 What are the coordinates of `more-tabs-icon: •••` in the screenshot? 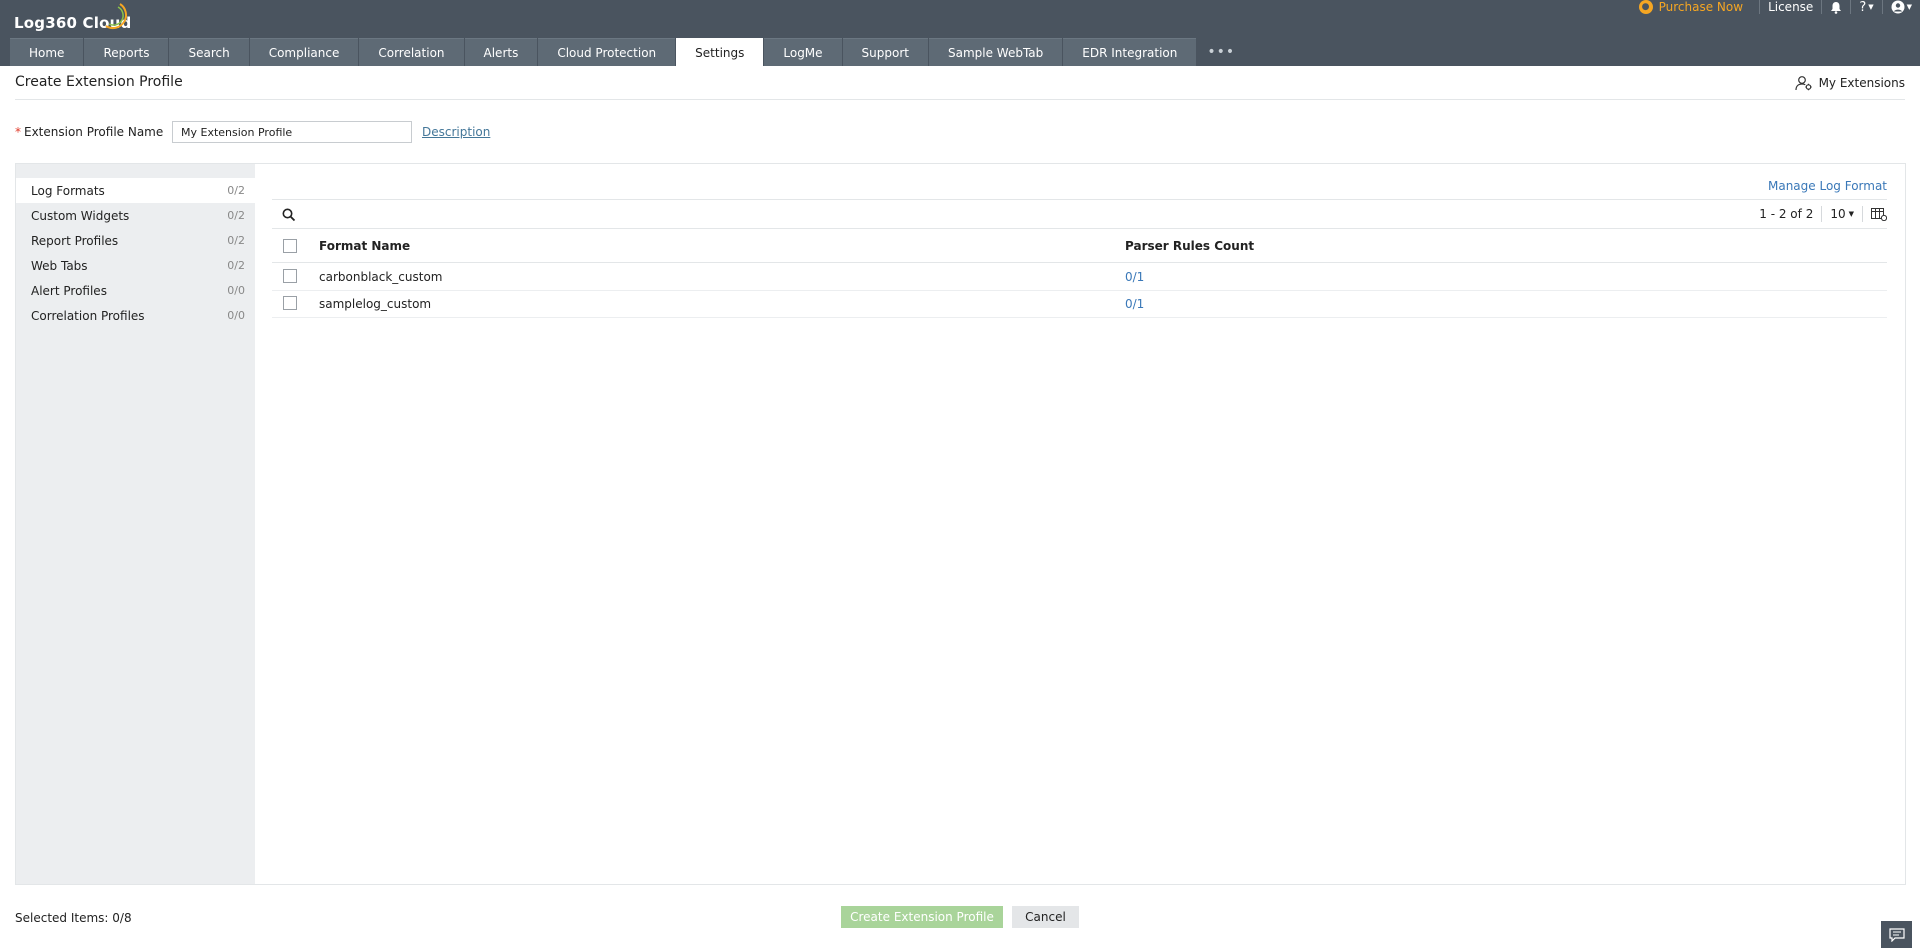 It's located at (1221, 52).